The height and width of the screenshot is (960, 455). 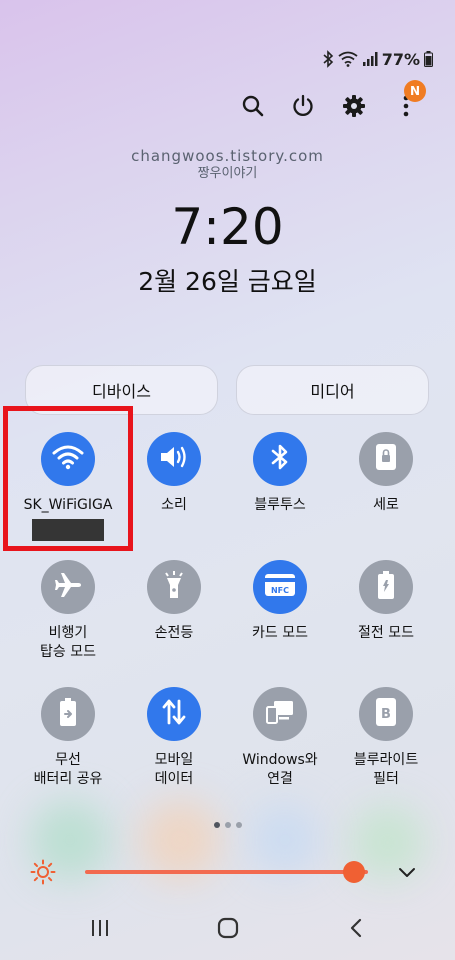 I want to click on card-mode-toggle: NFC, so click(x=280, y=587).